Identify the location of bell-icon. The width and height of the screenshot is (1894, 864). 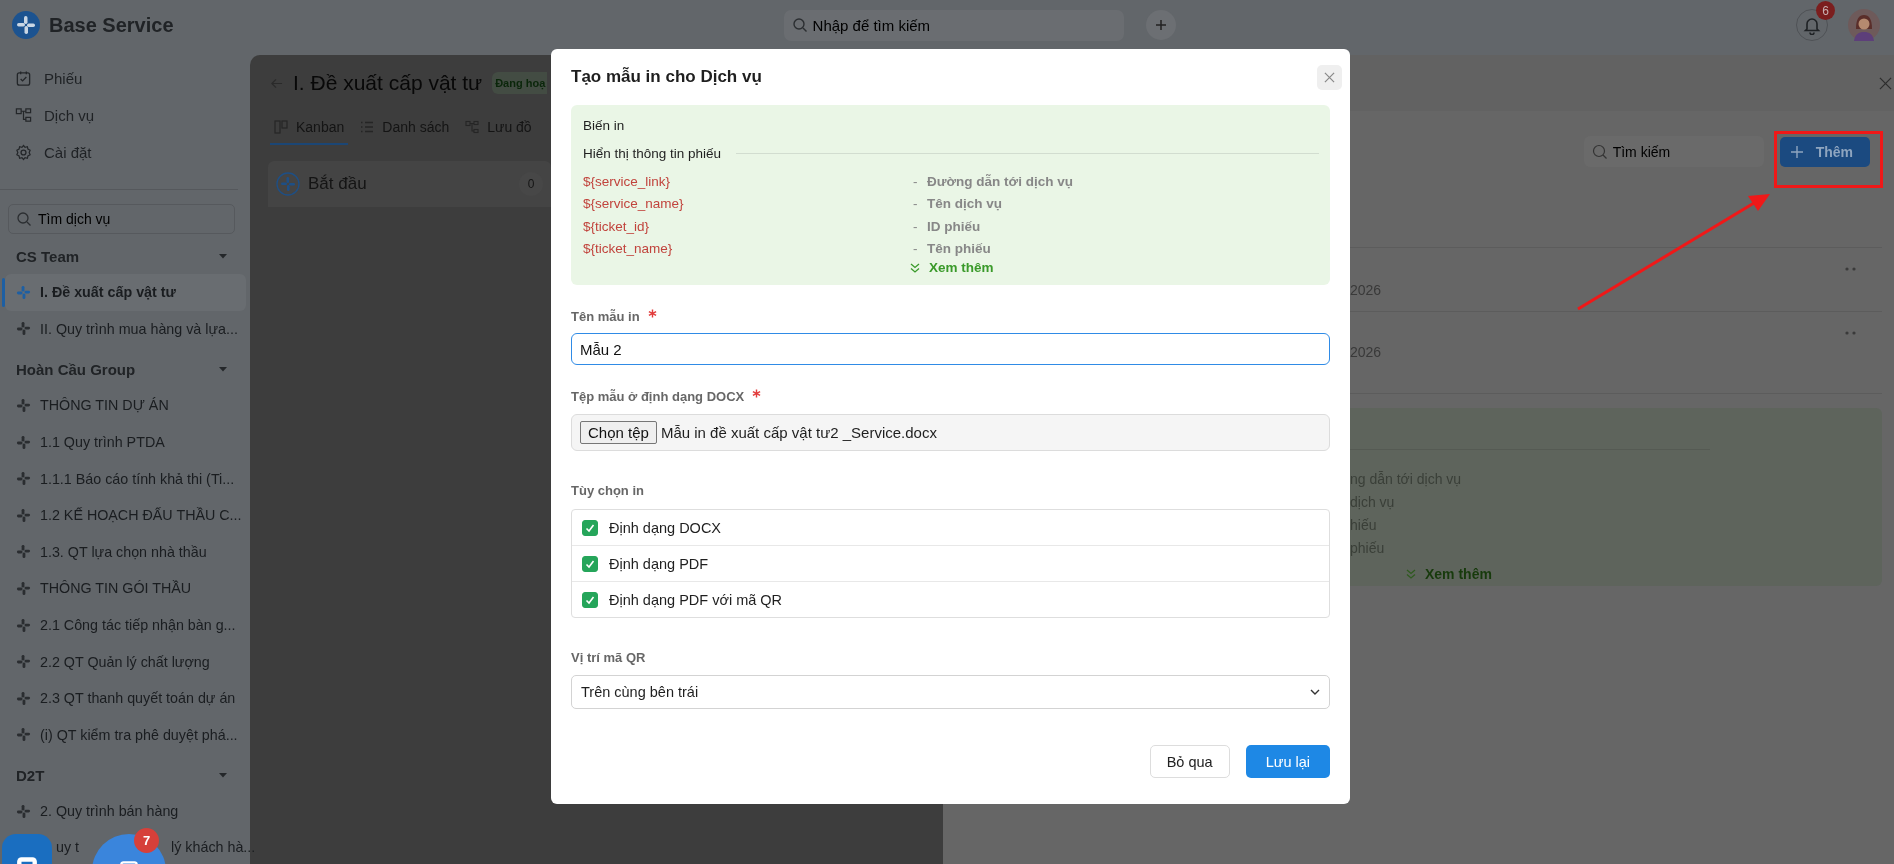
(1812, 25).